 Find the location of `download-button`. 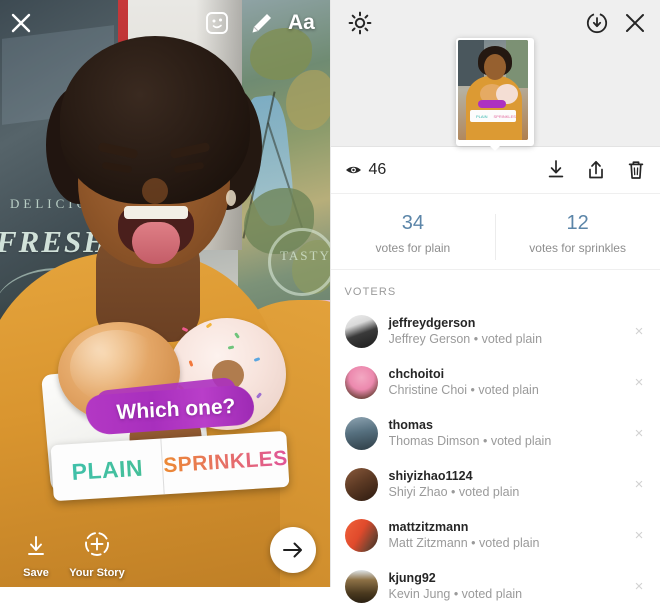

download-button is located at coordinates (556, 170).